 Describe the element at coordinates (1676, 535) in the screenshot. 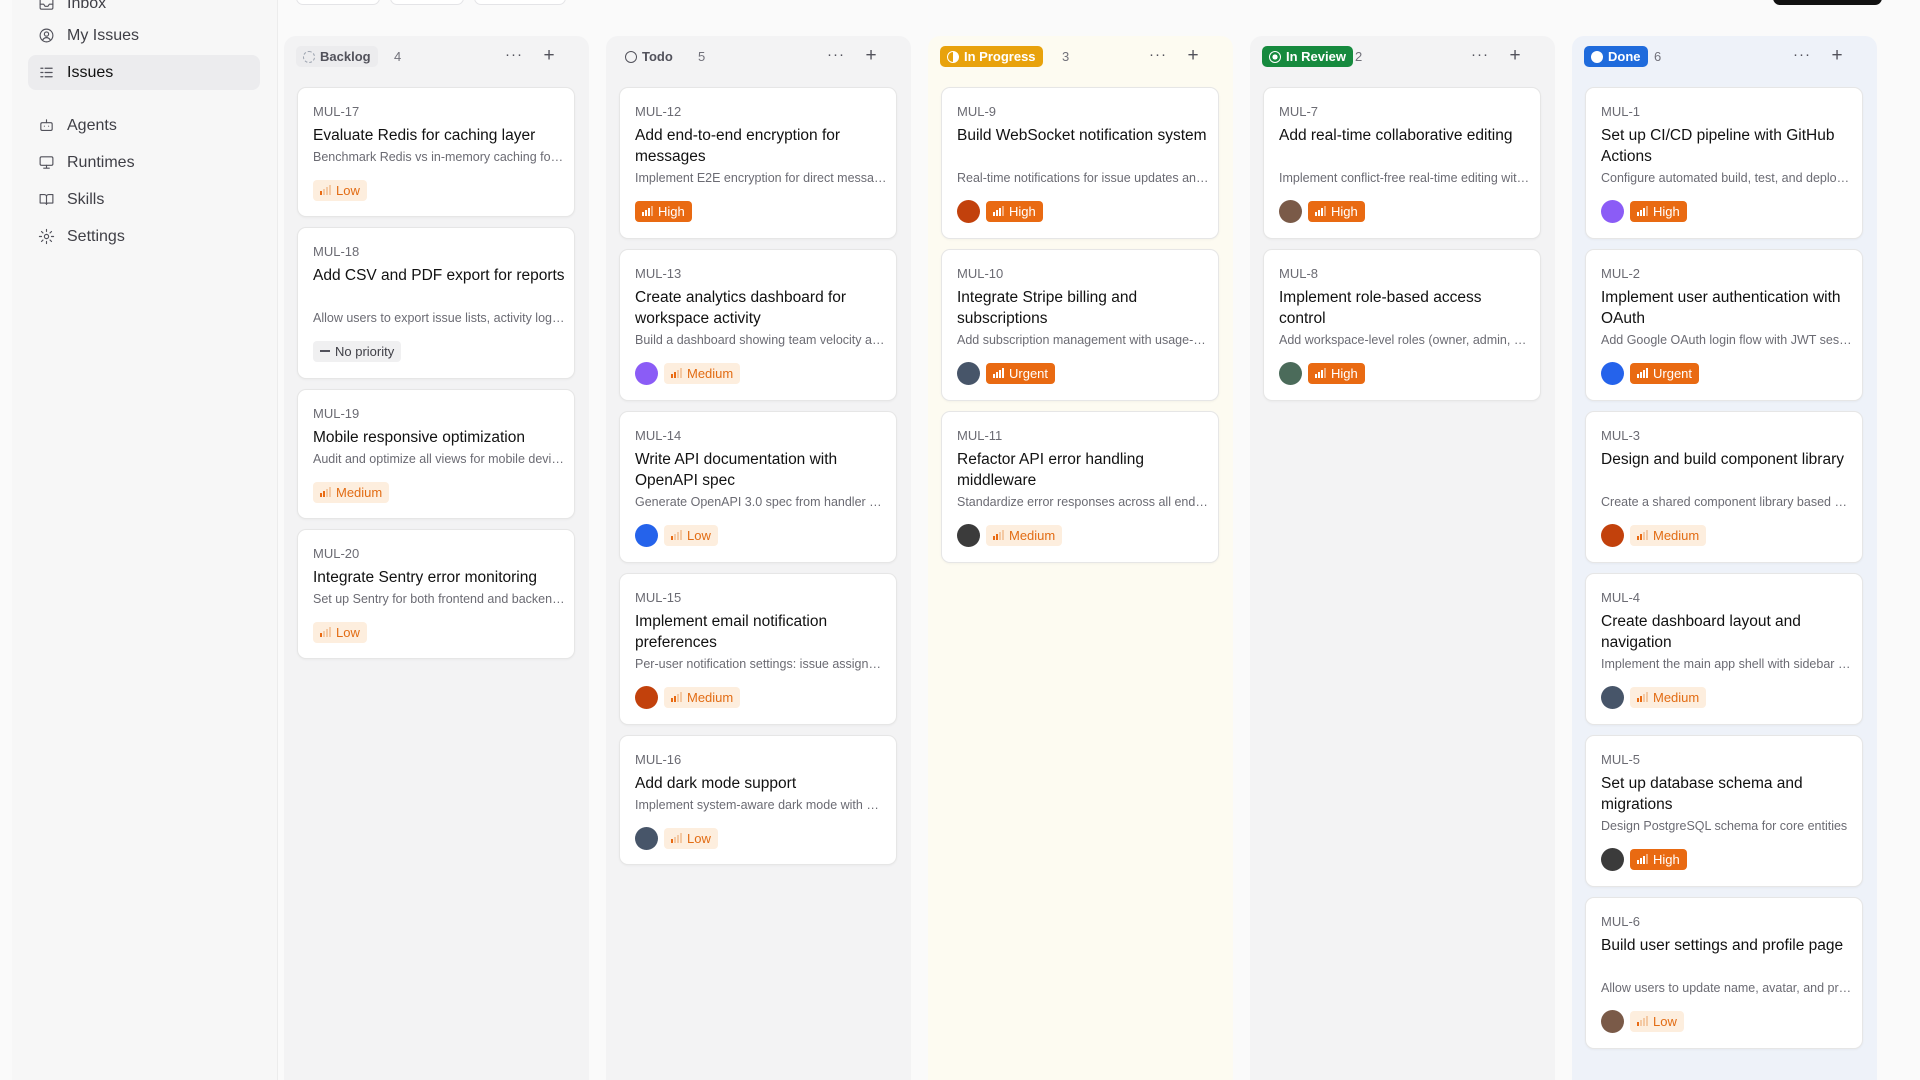

I see `priority-label: Medium` at that location.